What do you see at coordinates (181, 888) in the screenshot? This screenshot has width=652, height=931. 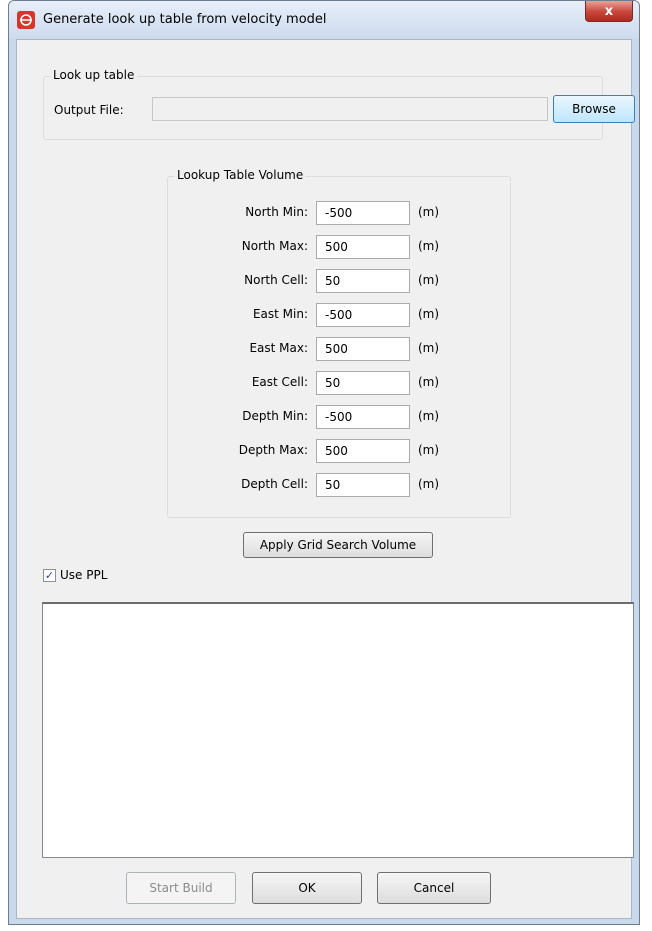 I see `start-build-button: Start Build` at bounding box center [181, 888].